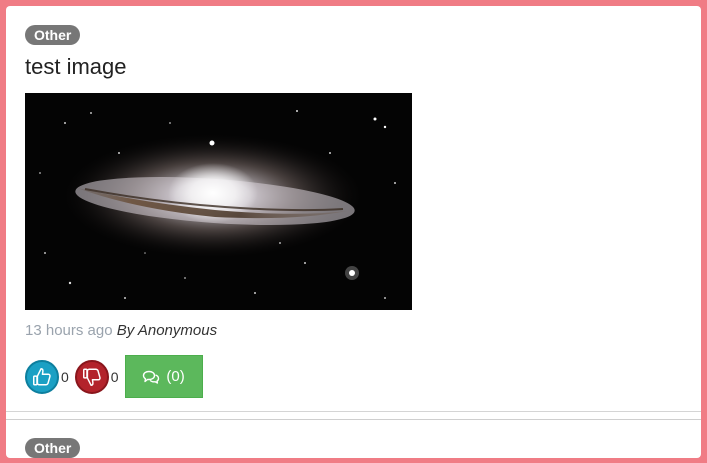 The image size is (707, 463). Describe the element at coordinates (175, 376) in the screenshot. I see `comments-count: (0)` at that location.